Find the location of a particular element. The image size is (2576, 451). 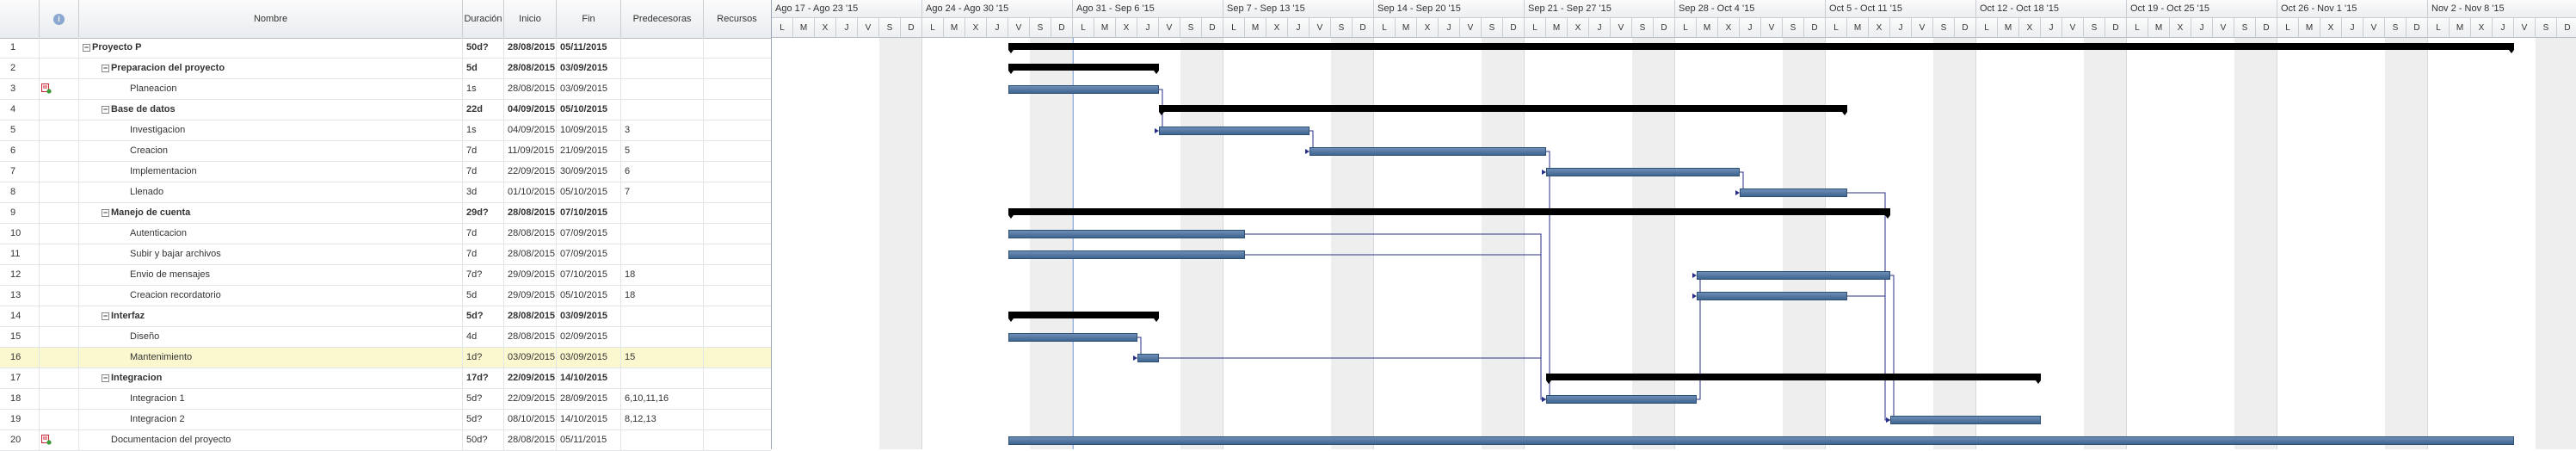

task-predecessors: 7 is located at coordinates (662, 192).